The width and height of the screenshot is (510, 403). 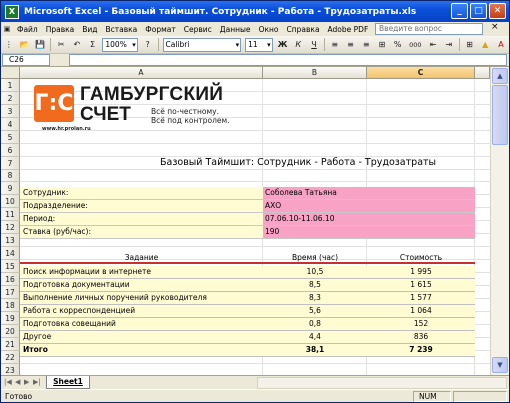 I want to click on cost-cell: 1 577, so click(x=421, y=298).